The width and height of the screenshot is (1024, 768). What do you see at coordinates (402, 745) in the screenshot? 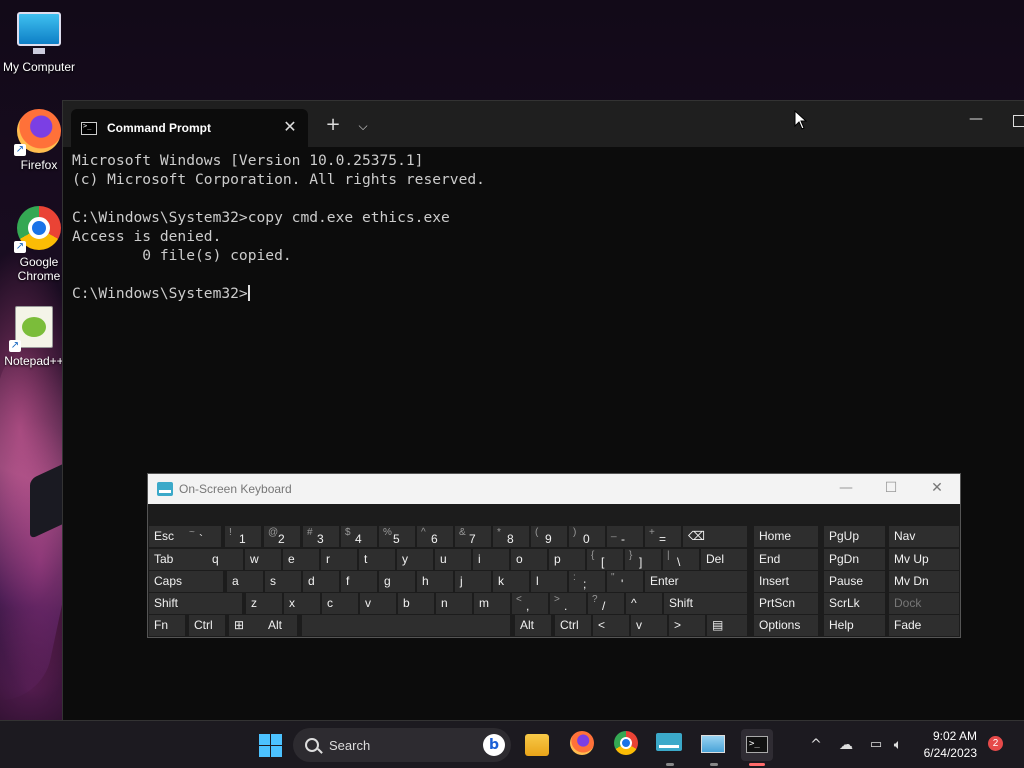
I see `taskbar-search-box: Search b` at bounding box center [402, 745].